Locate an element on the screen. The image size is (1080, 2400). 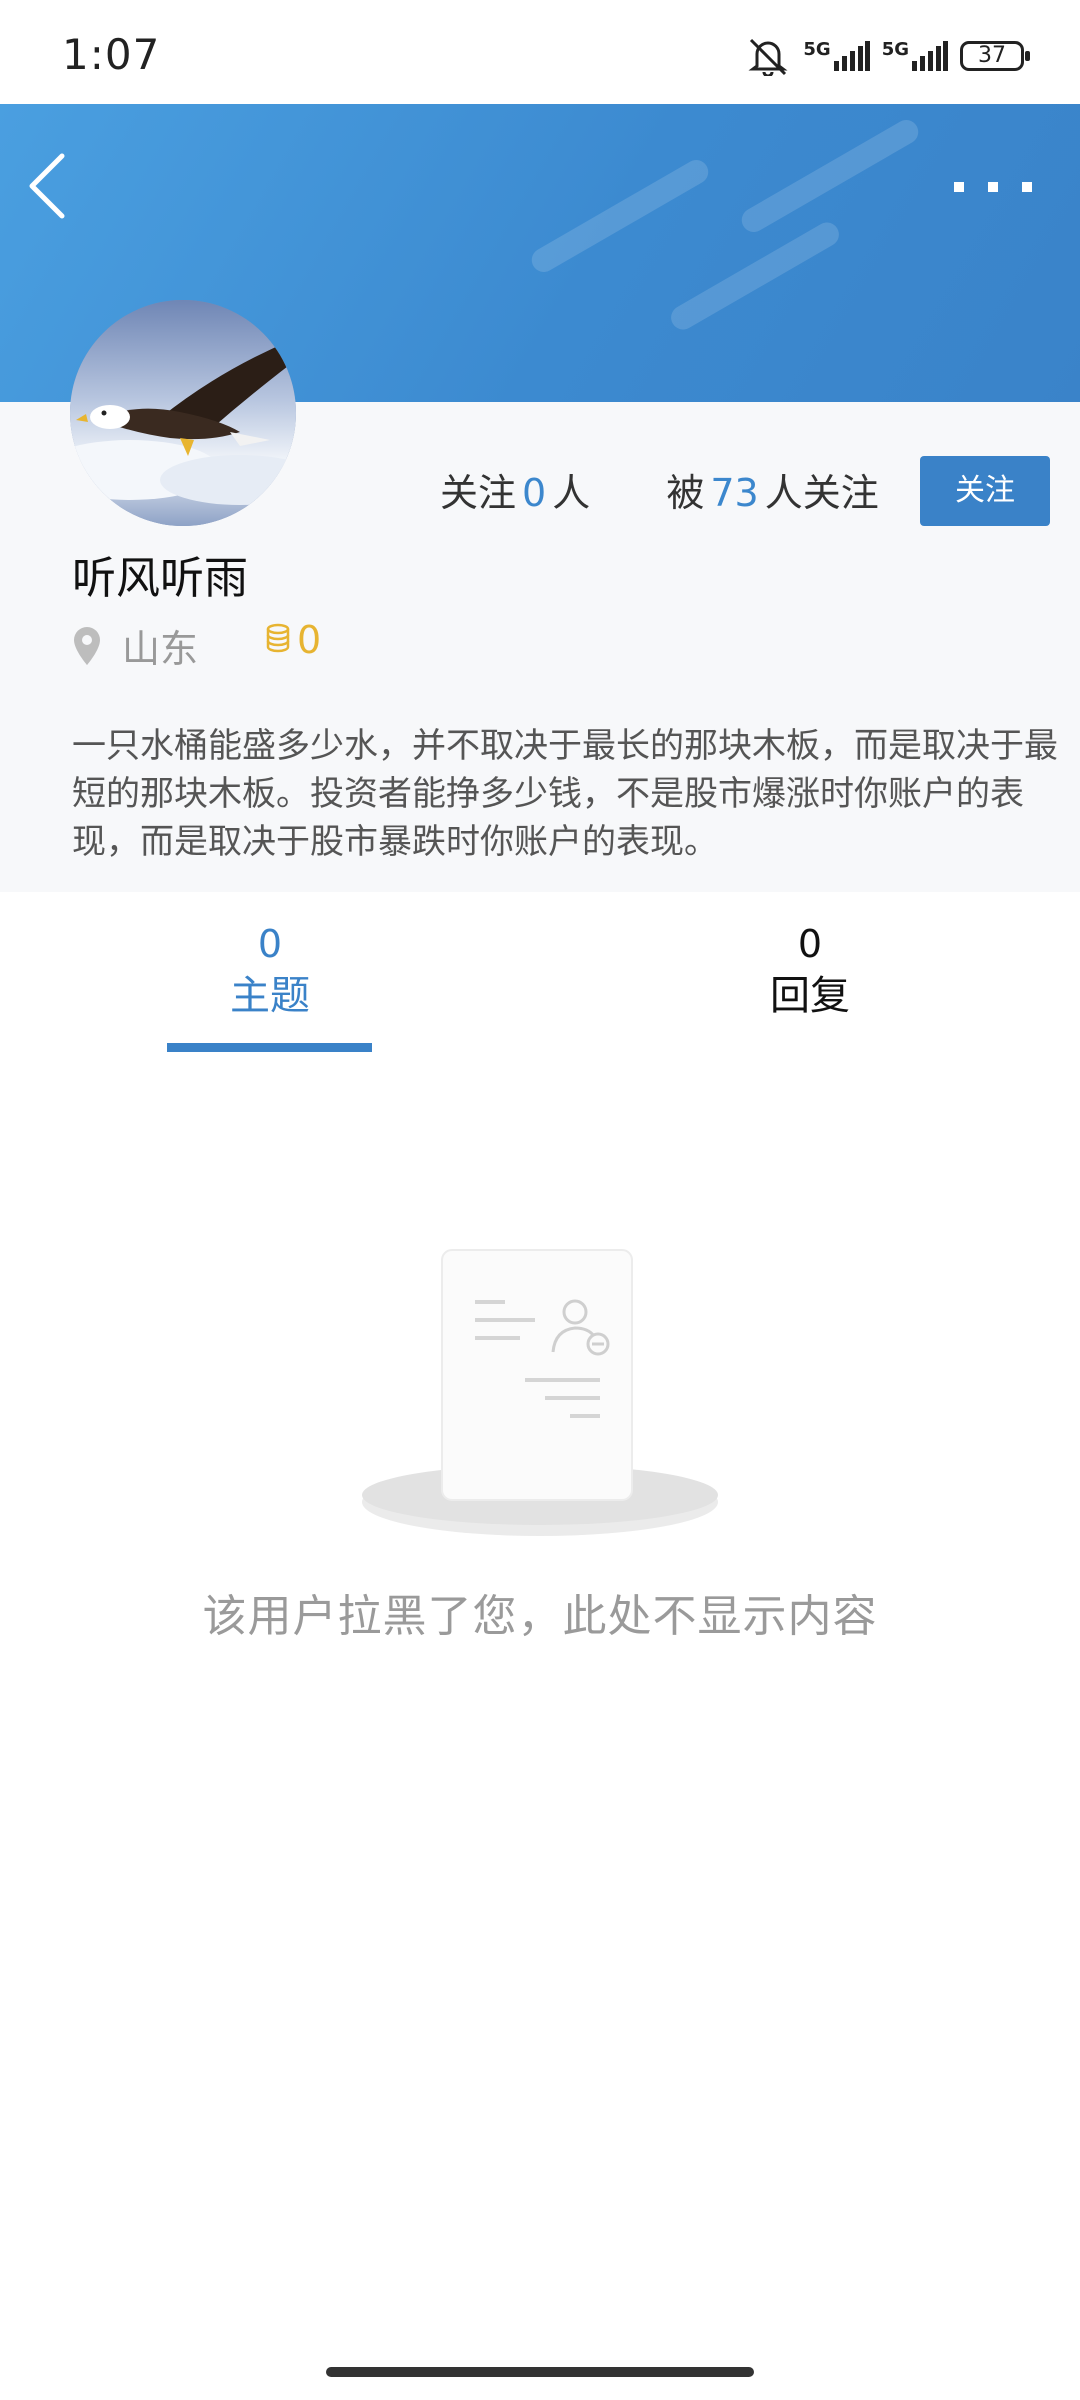
eagle-avatar-image is located at coordinates (183, 413).